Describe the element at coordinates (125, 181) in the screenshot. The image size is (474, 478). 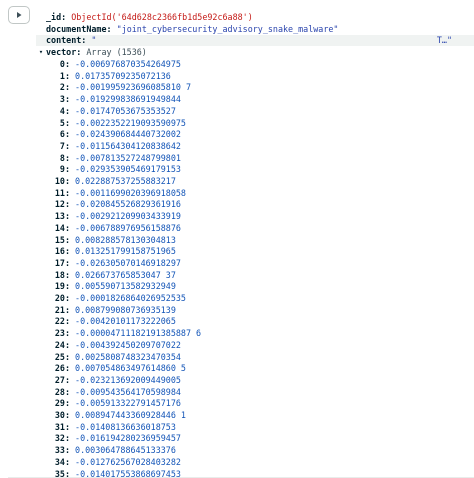
I see `vector-item-value: 0.022887537255883217` at that location.